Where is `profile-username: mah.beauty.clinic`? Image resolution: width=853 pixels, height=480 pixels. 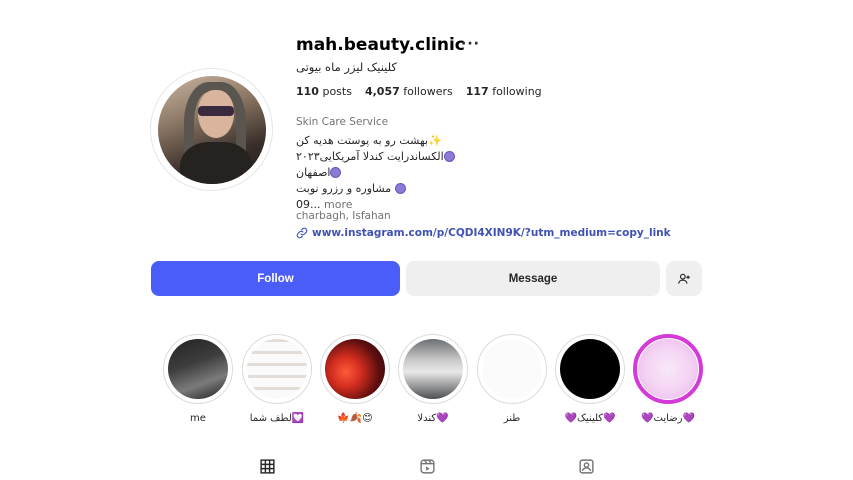 profile-username: mah.beauty.clinic is located at coordinates (380, 45).